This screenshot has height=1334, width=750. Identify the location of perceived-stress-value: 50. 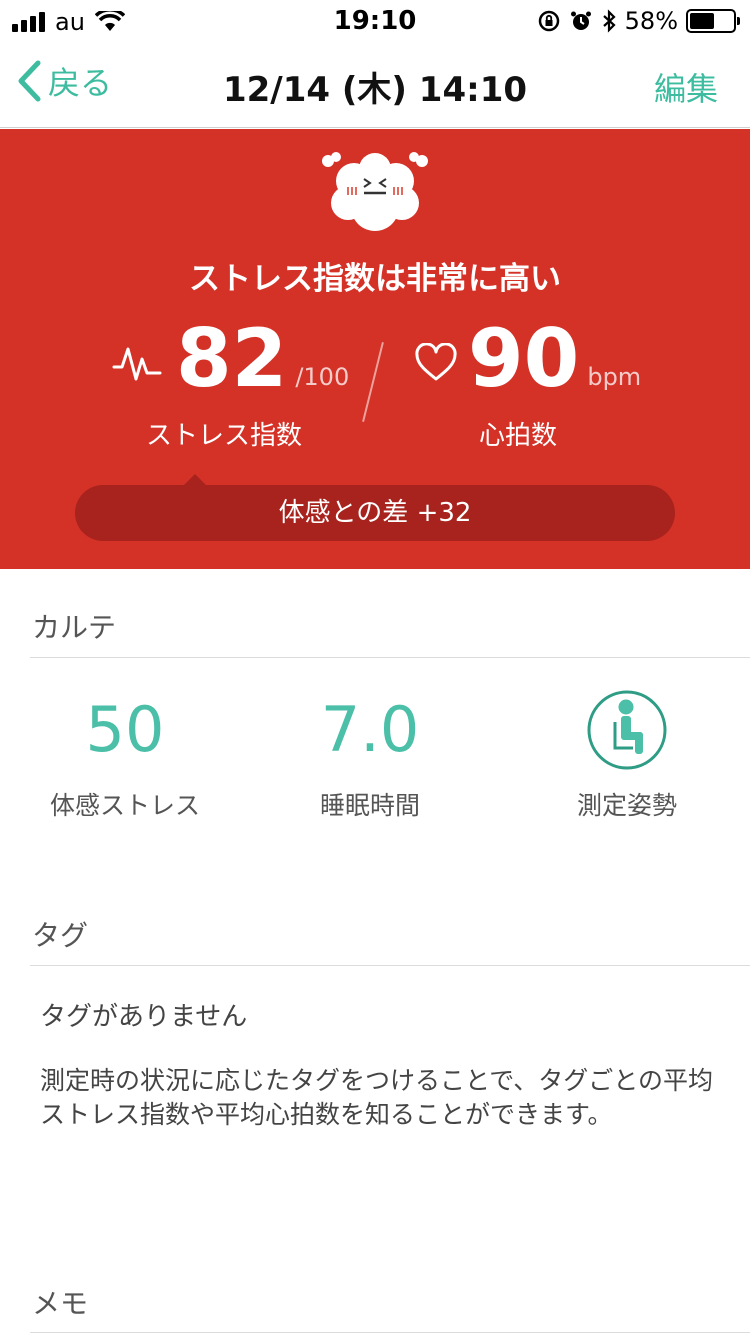
(125, 729).